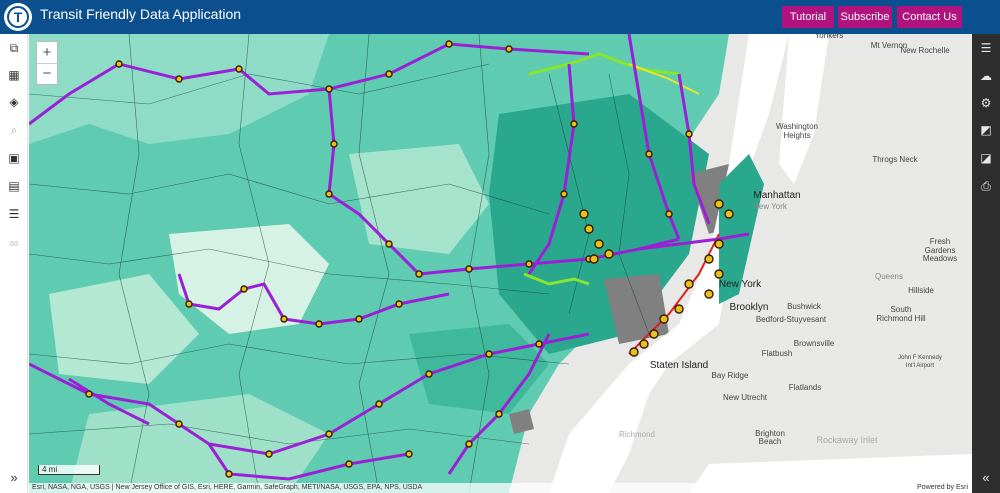 The width and height of the screenshot is (1000, 493). I want to click on list-icon: ☰, so click(14, 214).